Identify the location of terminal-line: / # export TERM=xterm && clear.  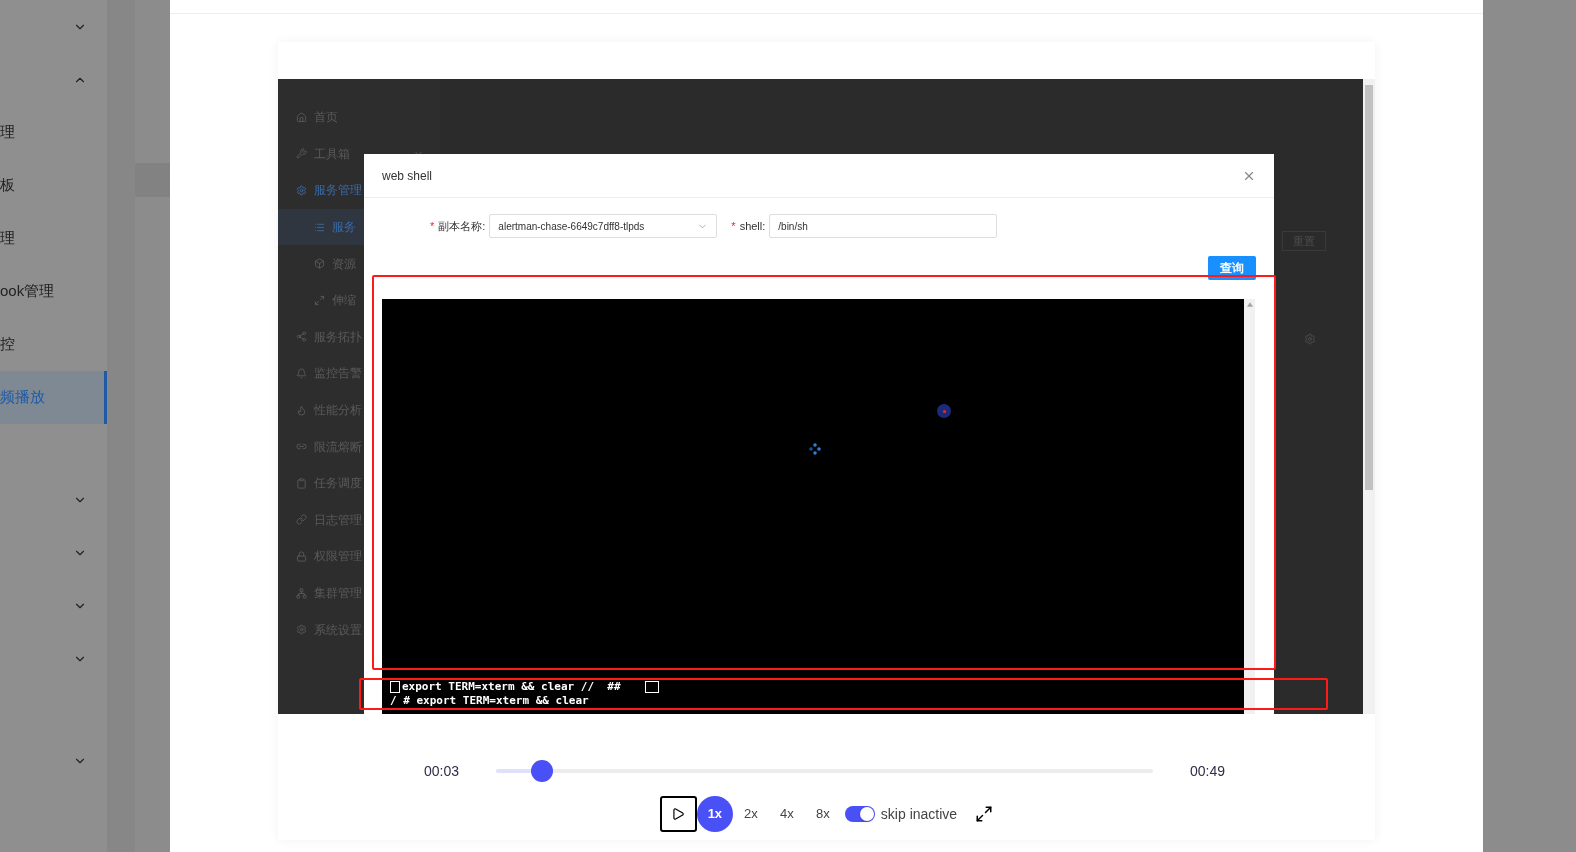
(489, 700).